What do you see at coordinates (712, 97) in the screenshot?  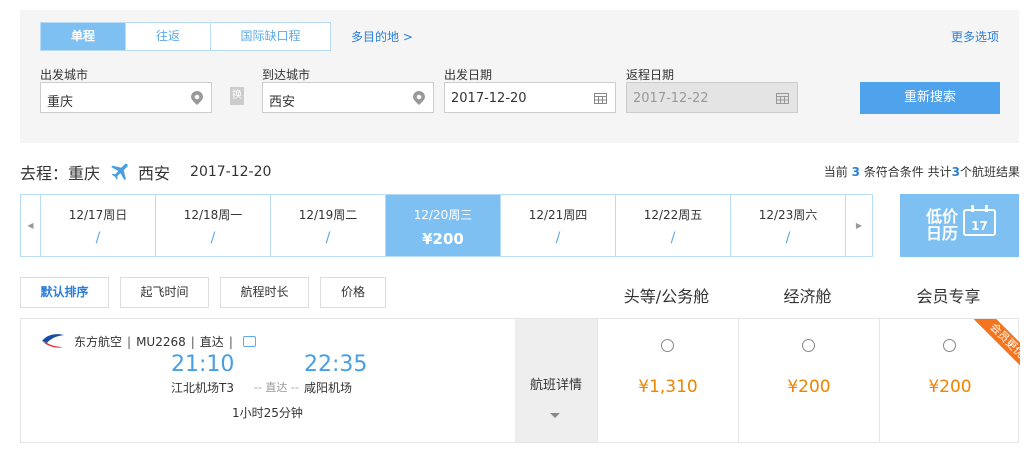 I see `return-date-field: 2017-12-22` at bounding box center [712, 97].